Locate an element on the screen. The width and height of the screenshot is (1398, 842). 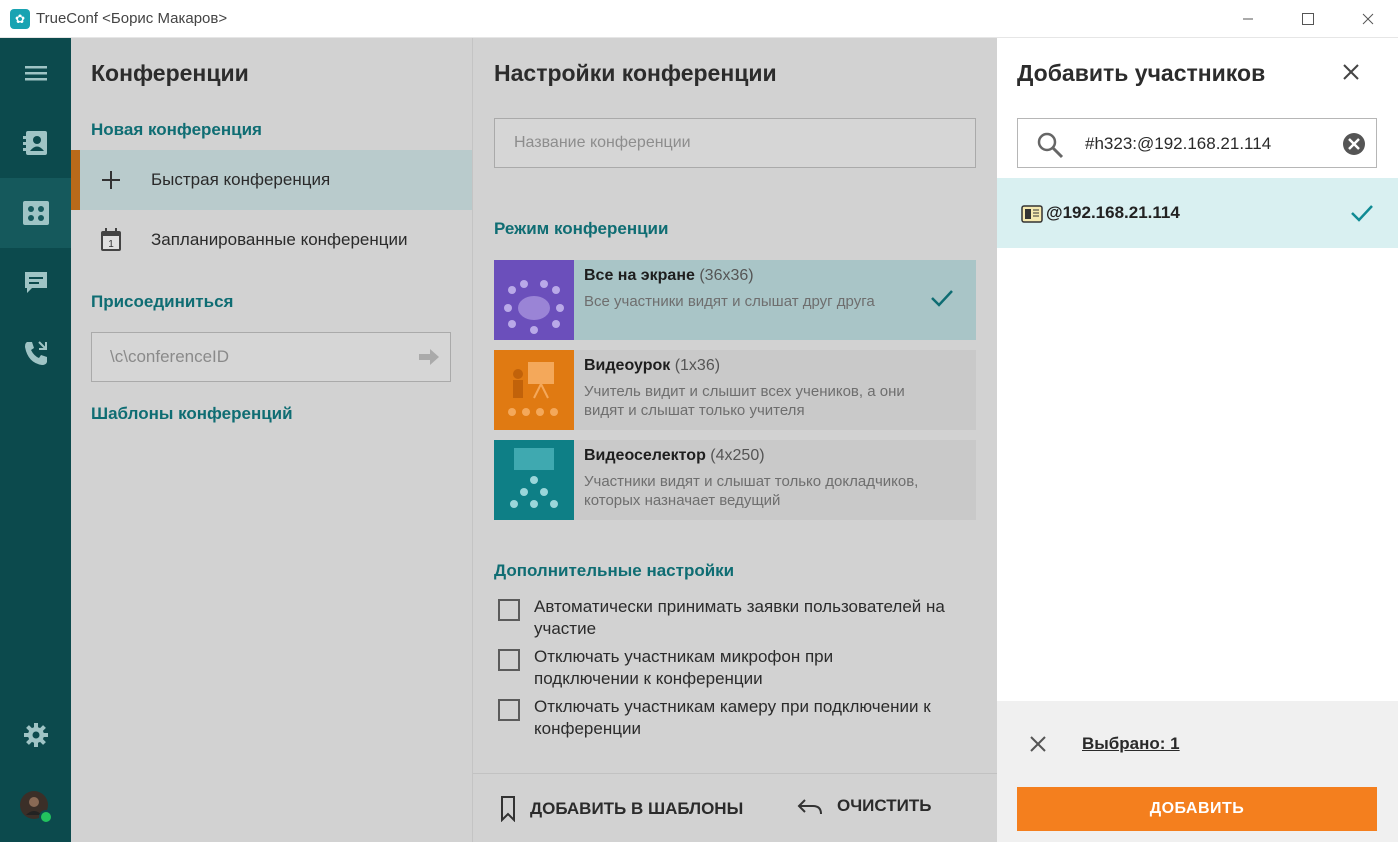
settings-button is located at coordinates (35, 735).